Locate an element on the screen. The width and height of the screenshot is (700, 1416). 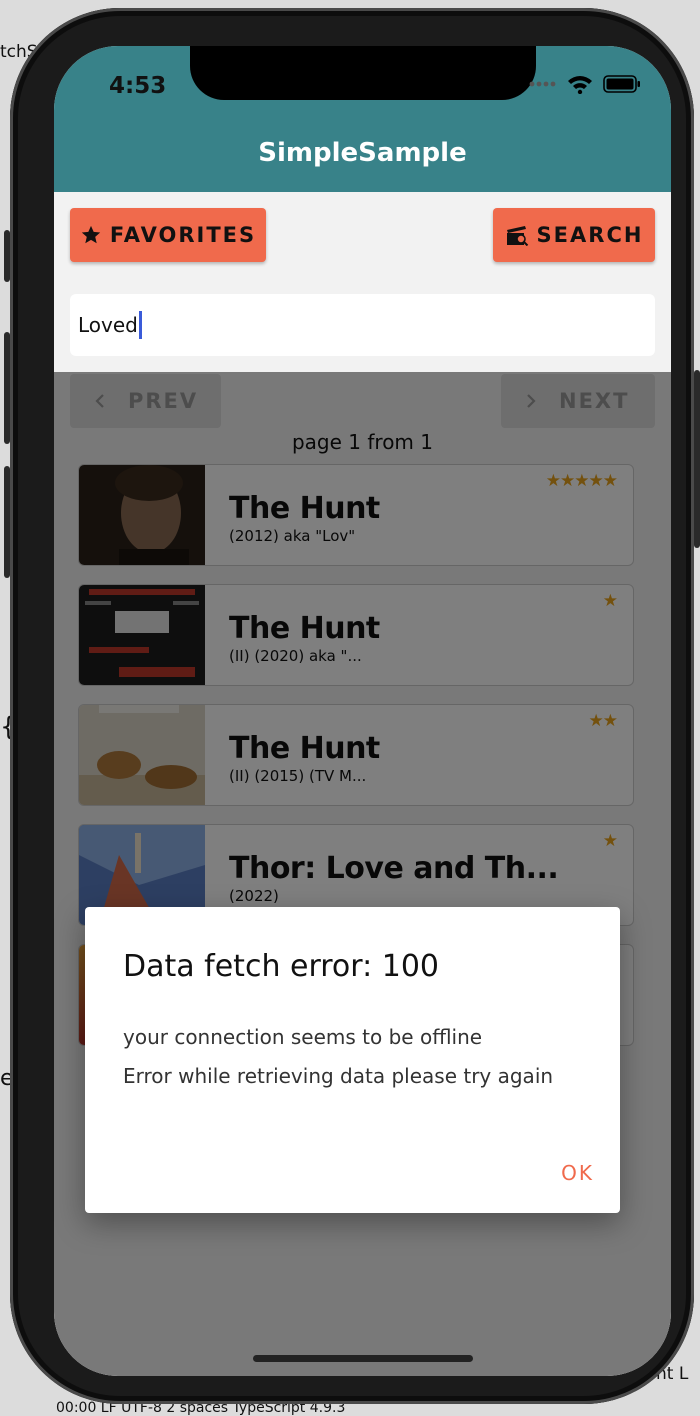
status-time: 4:53 is located at coordinates (138, 86).